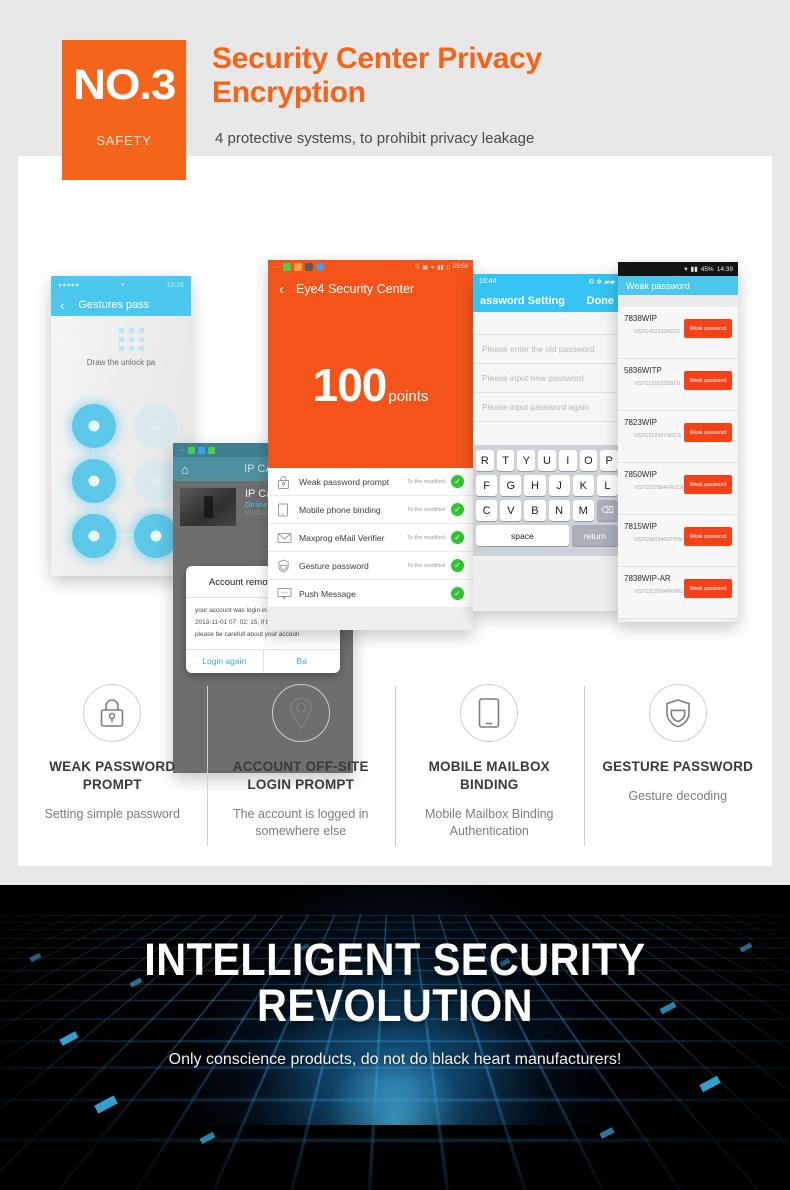 This screenshot has width=790, height=1190. Describe the element at coordinates (340, 509) in the screenshot. I see `list-item-label: Mobile phone binding` at that location.